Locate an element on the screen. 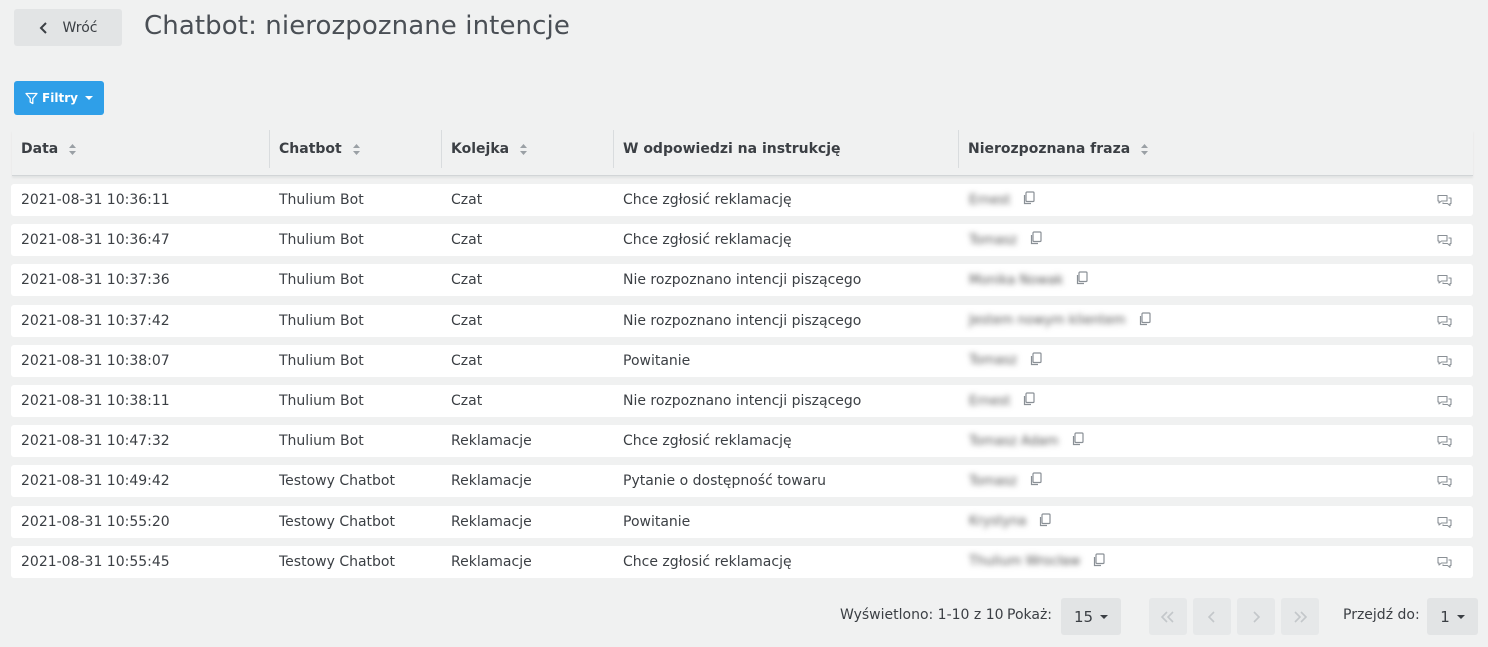 The image size is (1488, 647). goto-page-value: 1 is located at coordinates (1445, 616).